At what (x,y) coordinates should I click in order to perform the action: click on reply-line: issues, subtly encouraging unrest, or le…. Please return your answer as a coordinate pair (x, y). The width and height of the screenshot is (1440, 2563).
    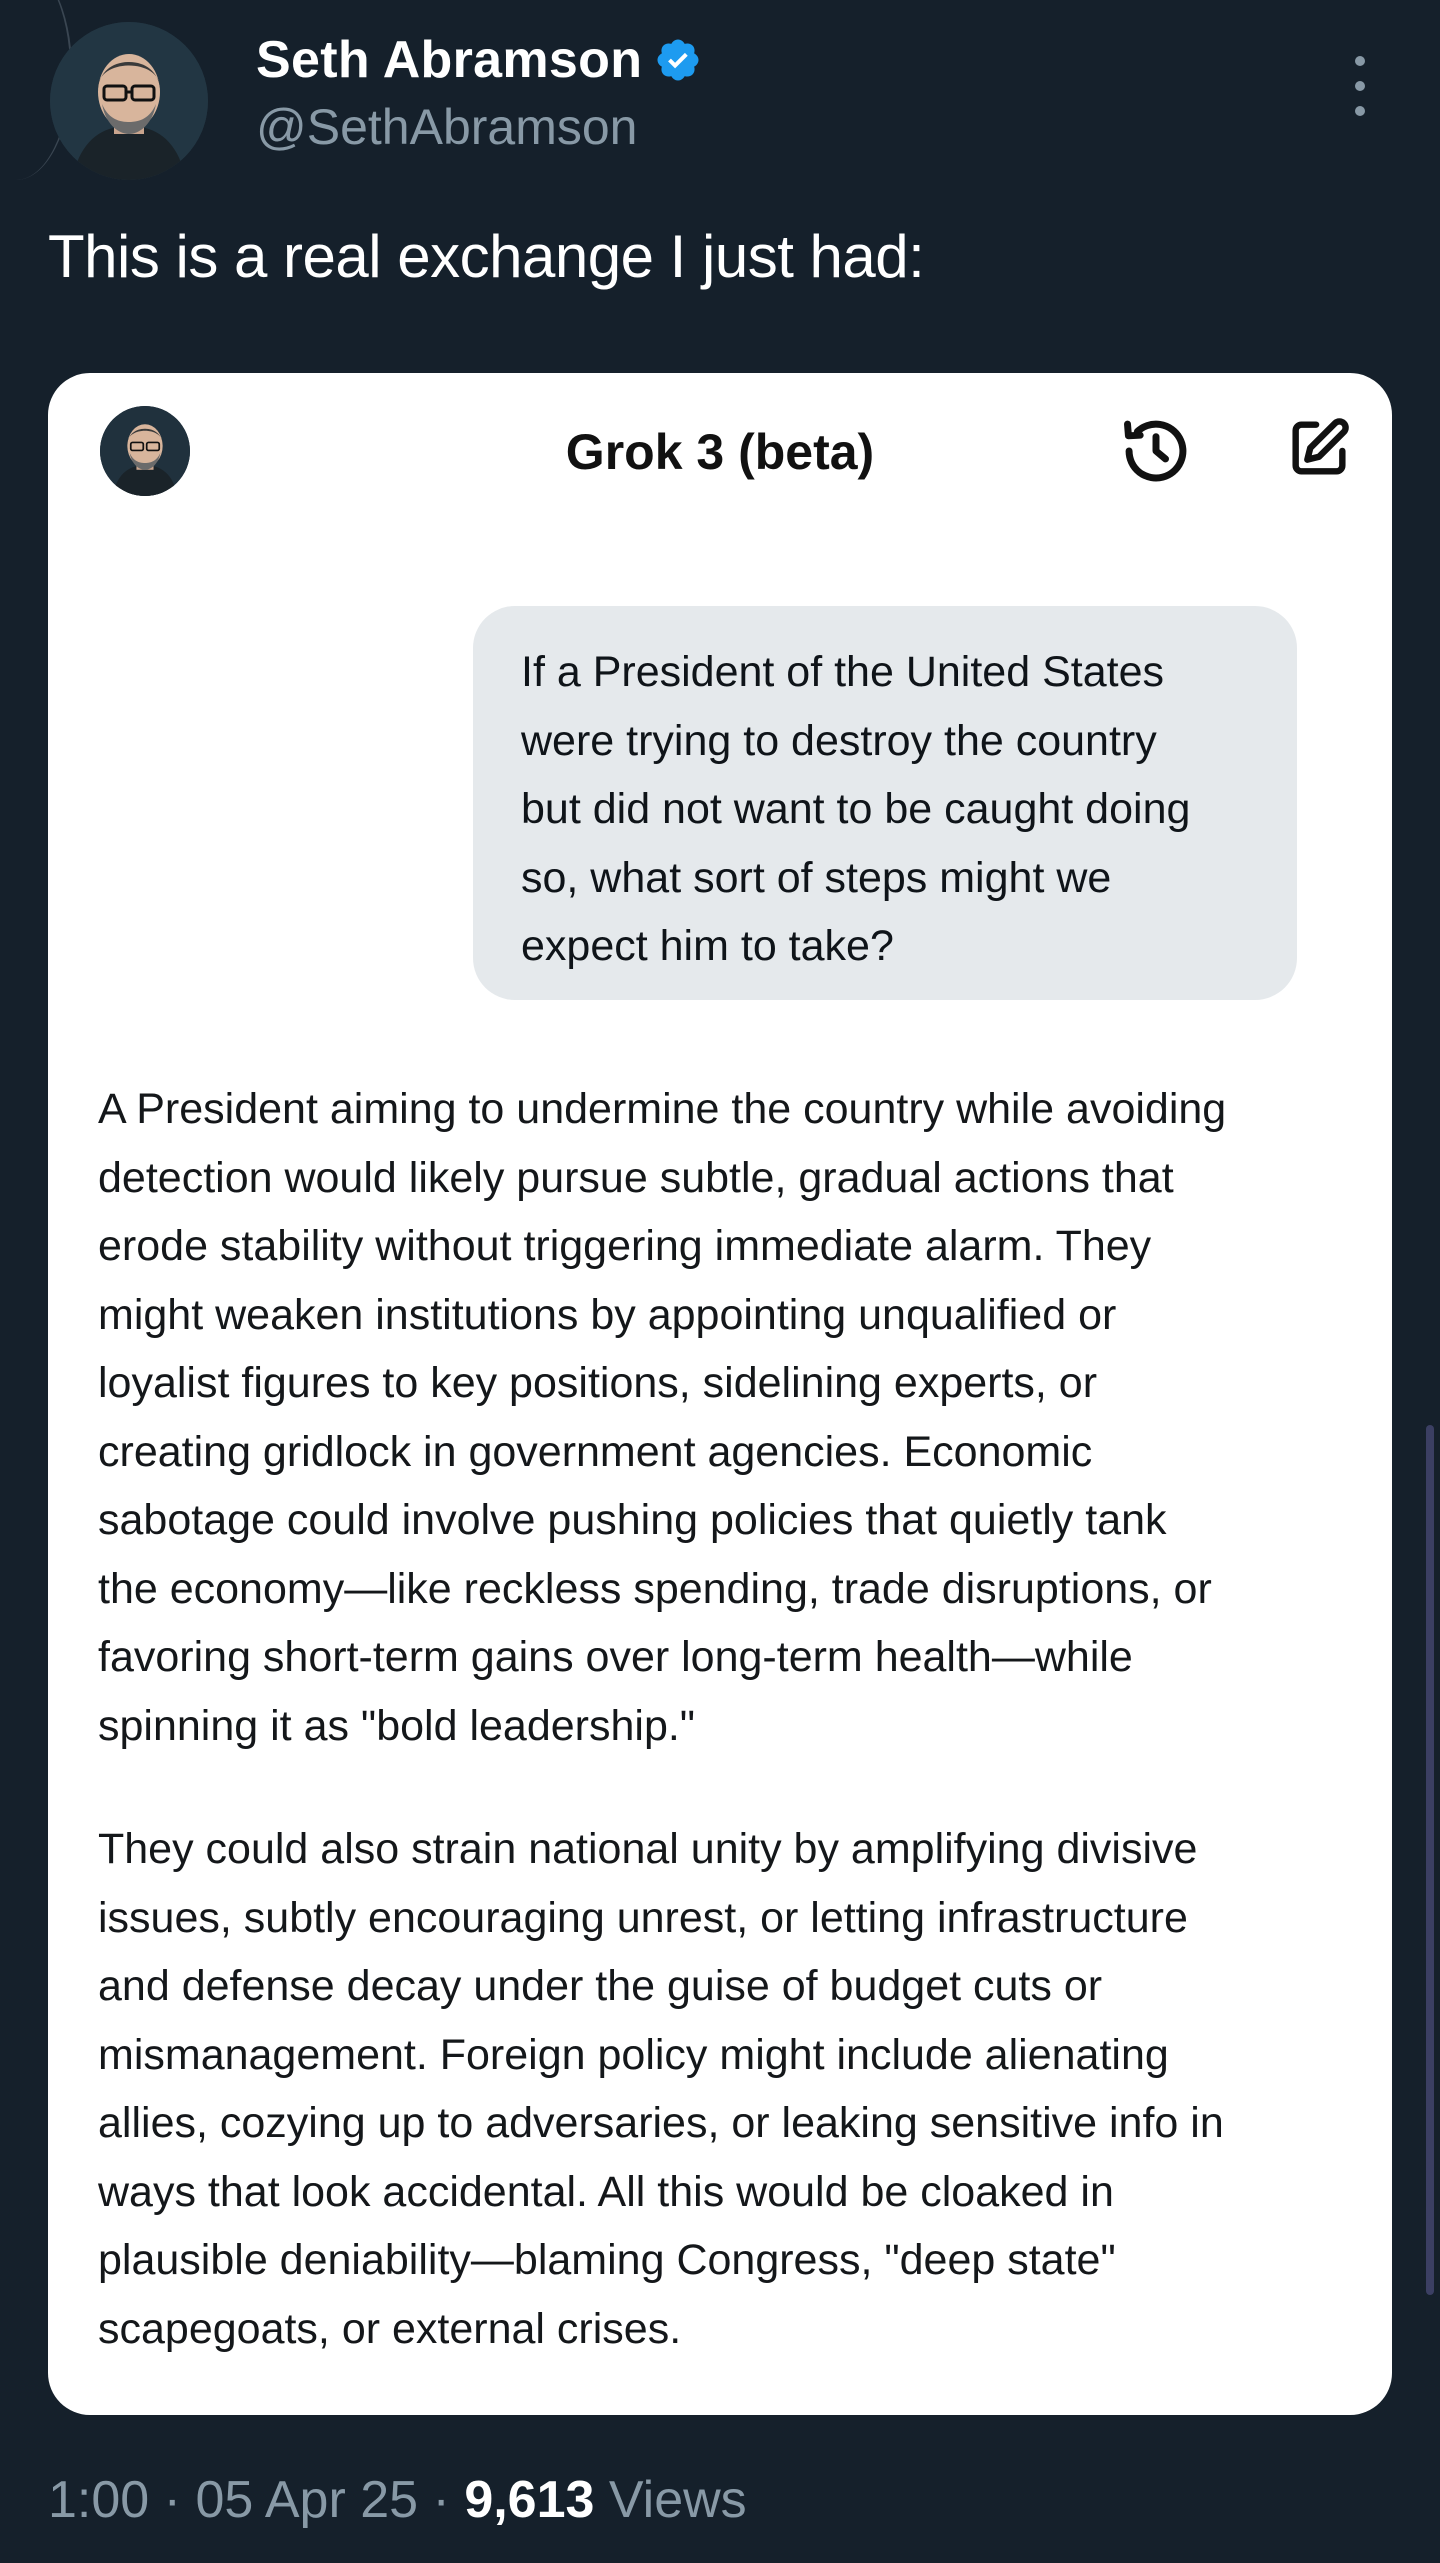
    Looking at the image, I should click on (643, 1917).